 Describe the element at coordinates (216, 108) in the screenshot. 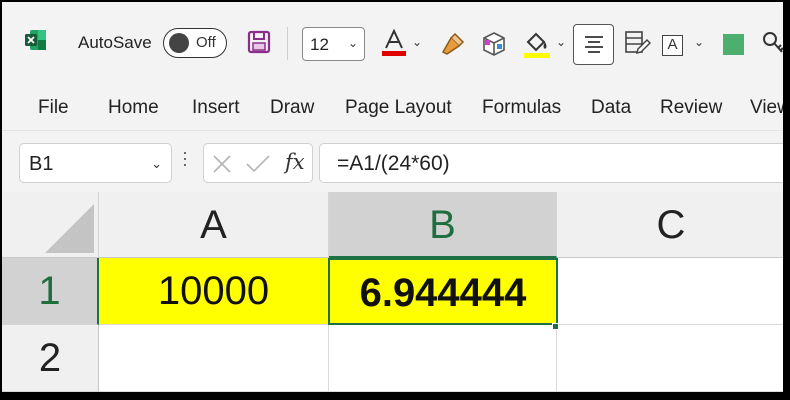

I see `tab-insert: Insert` at that location.